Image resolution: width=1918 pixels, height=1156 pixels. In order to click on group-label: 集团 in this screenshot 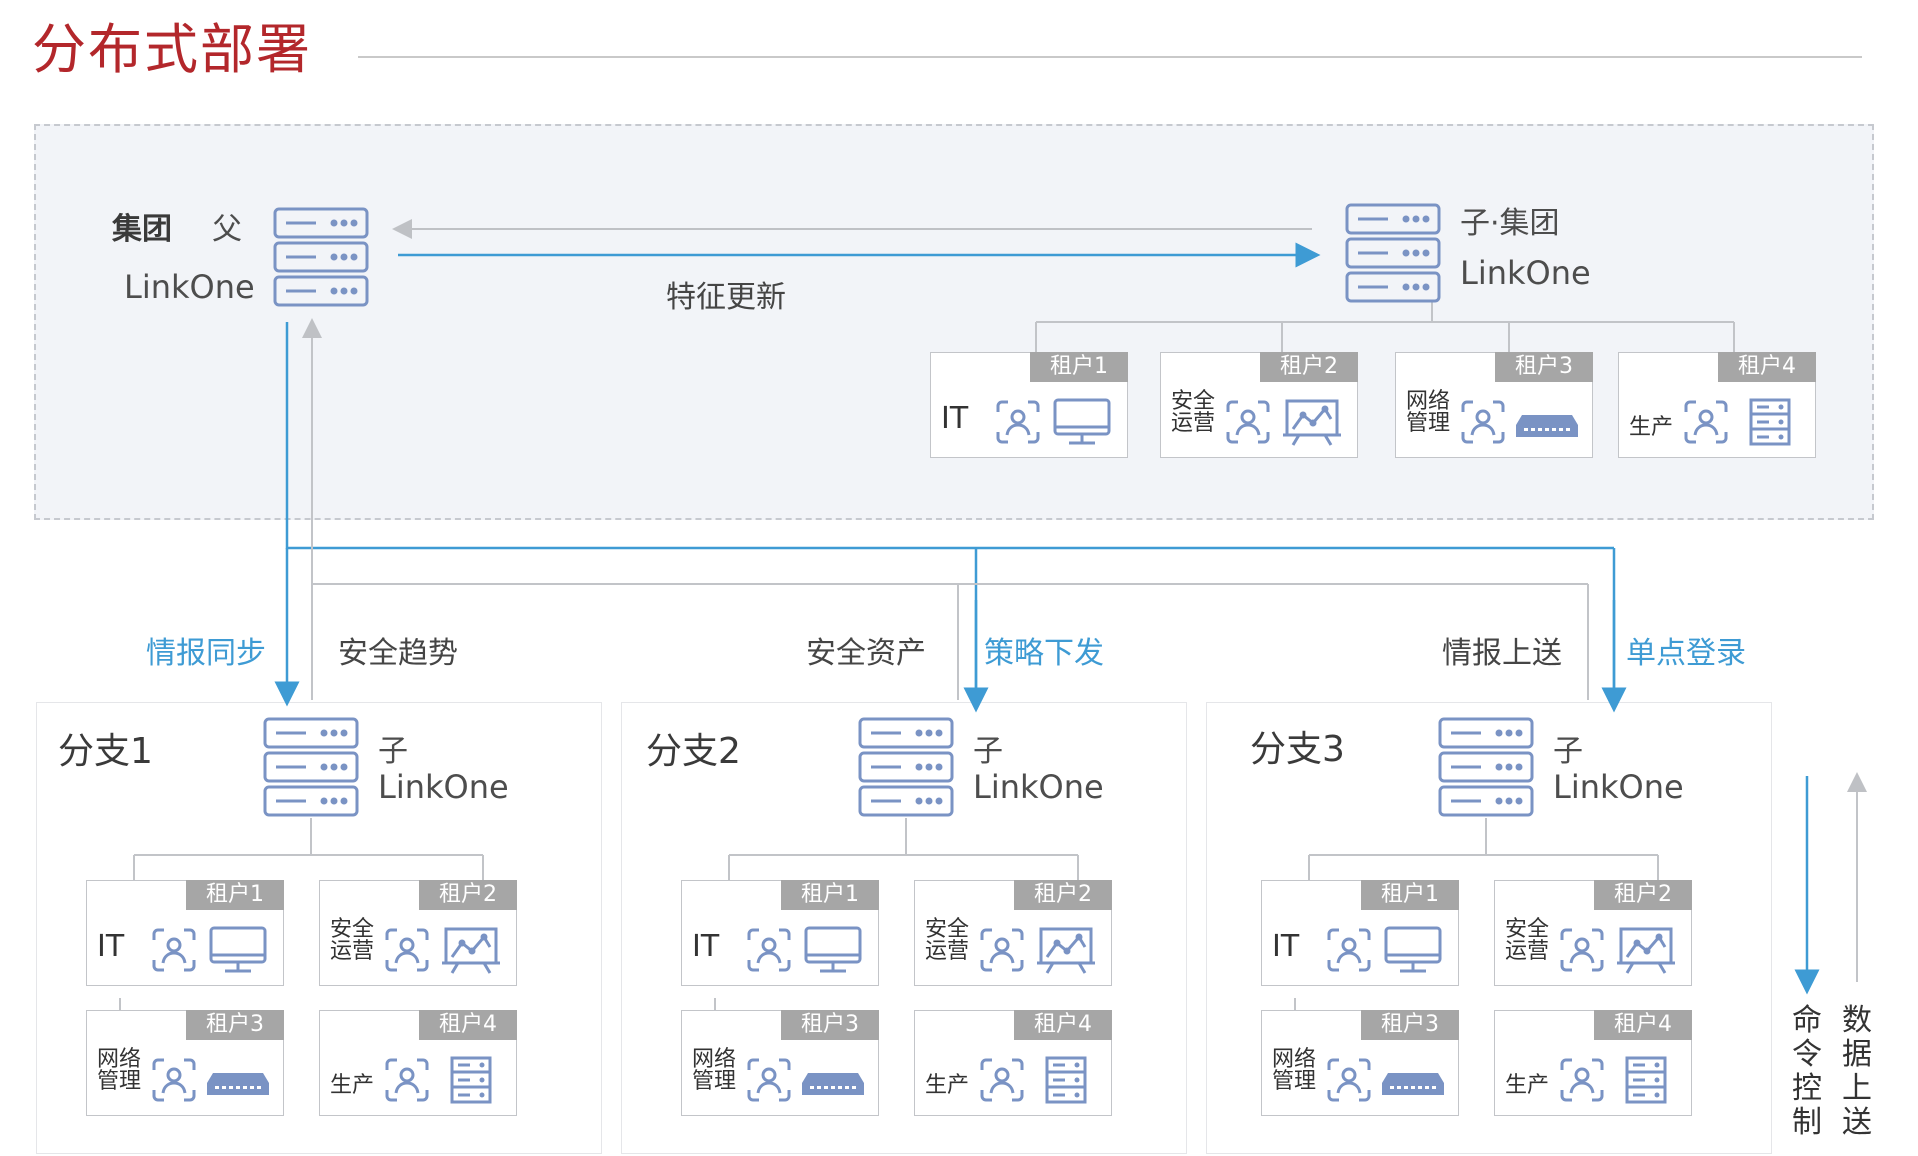, I will do `click(142, 229)`.